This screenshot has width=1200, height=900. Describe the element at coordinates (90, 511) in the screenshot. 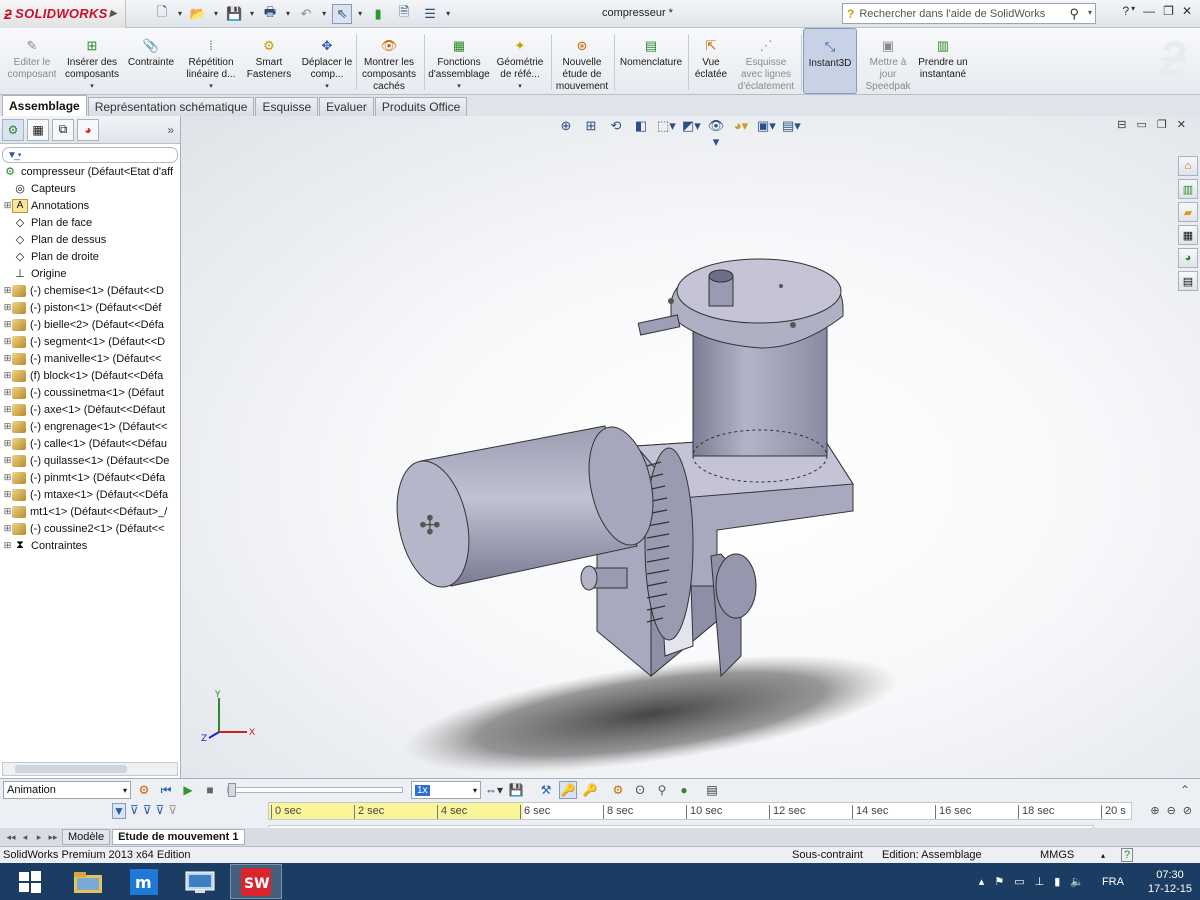

I see `tree-item: ⊞ mt1<1> (Défaut<<Défaut>_/` at that location.